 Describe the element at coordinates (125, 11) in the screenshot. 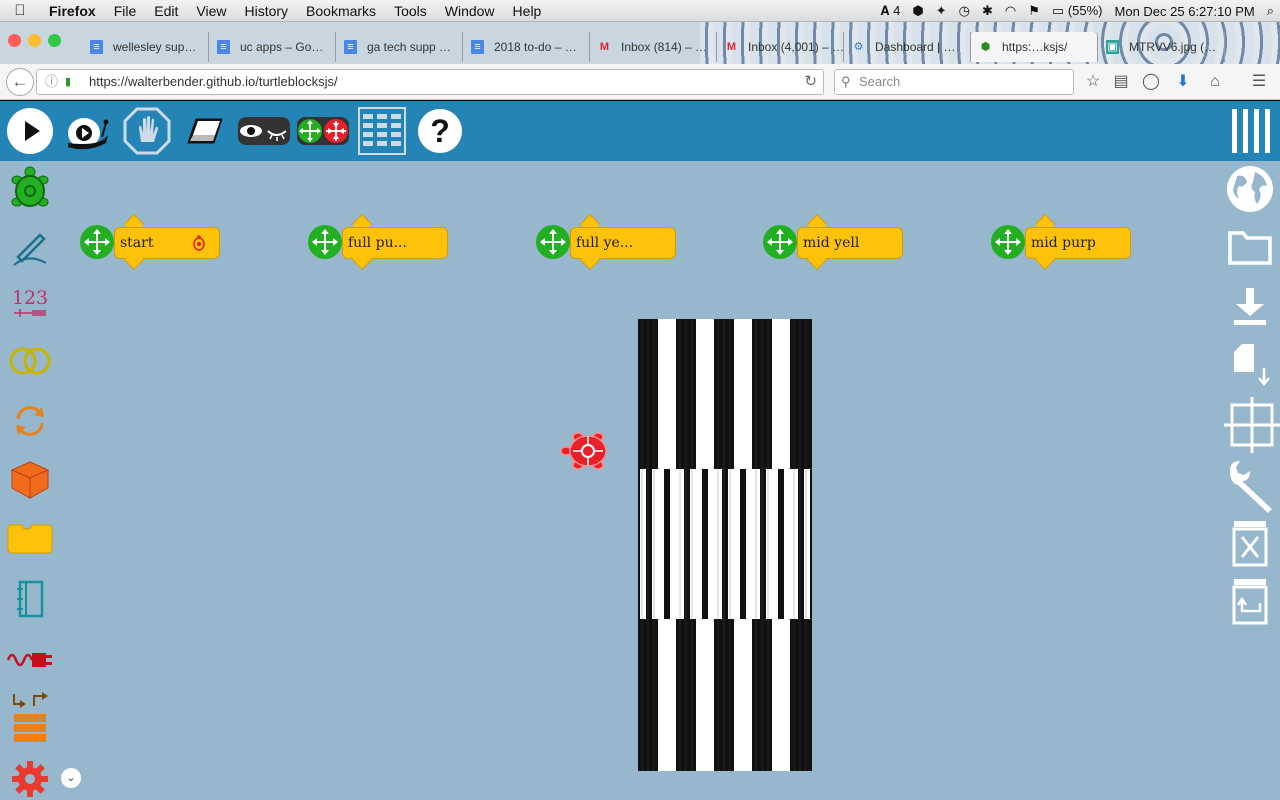

I see `menu-file: File` at that location.